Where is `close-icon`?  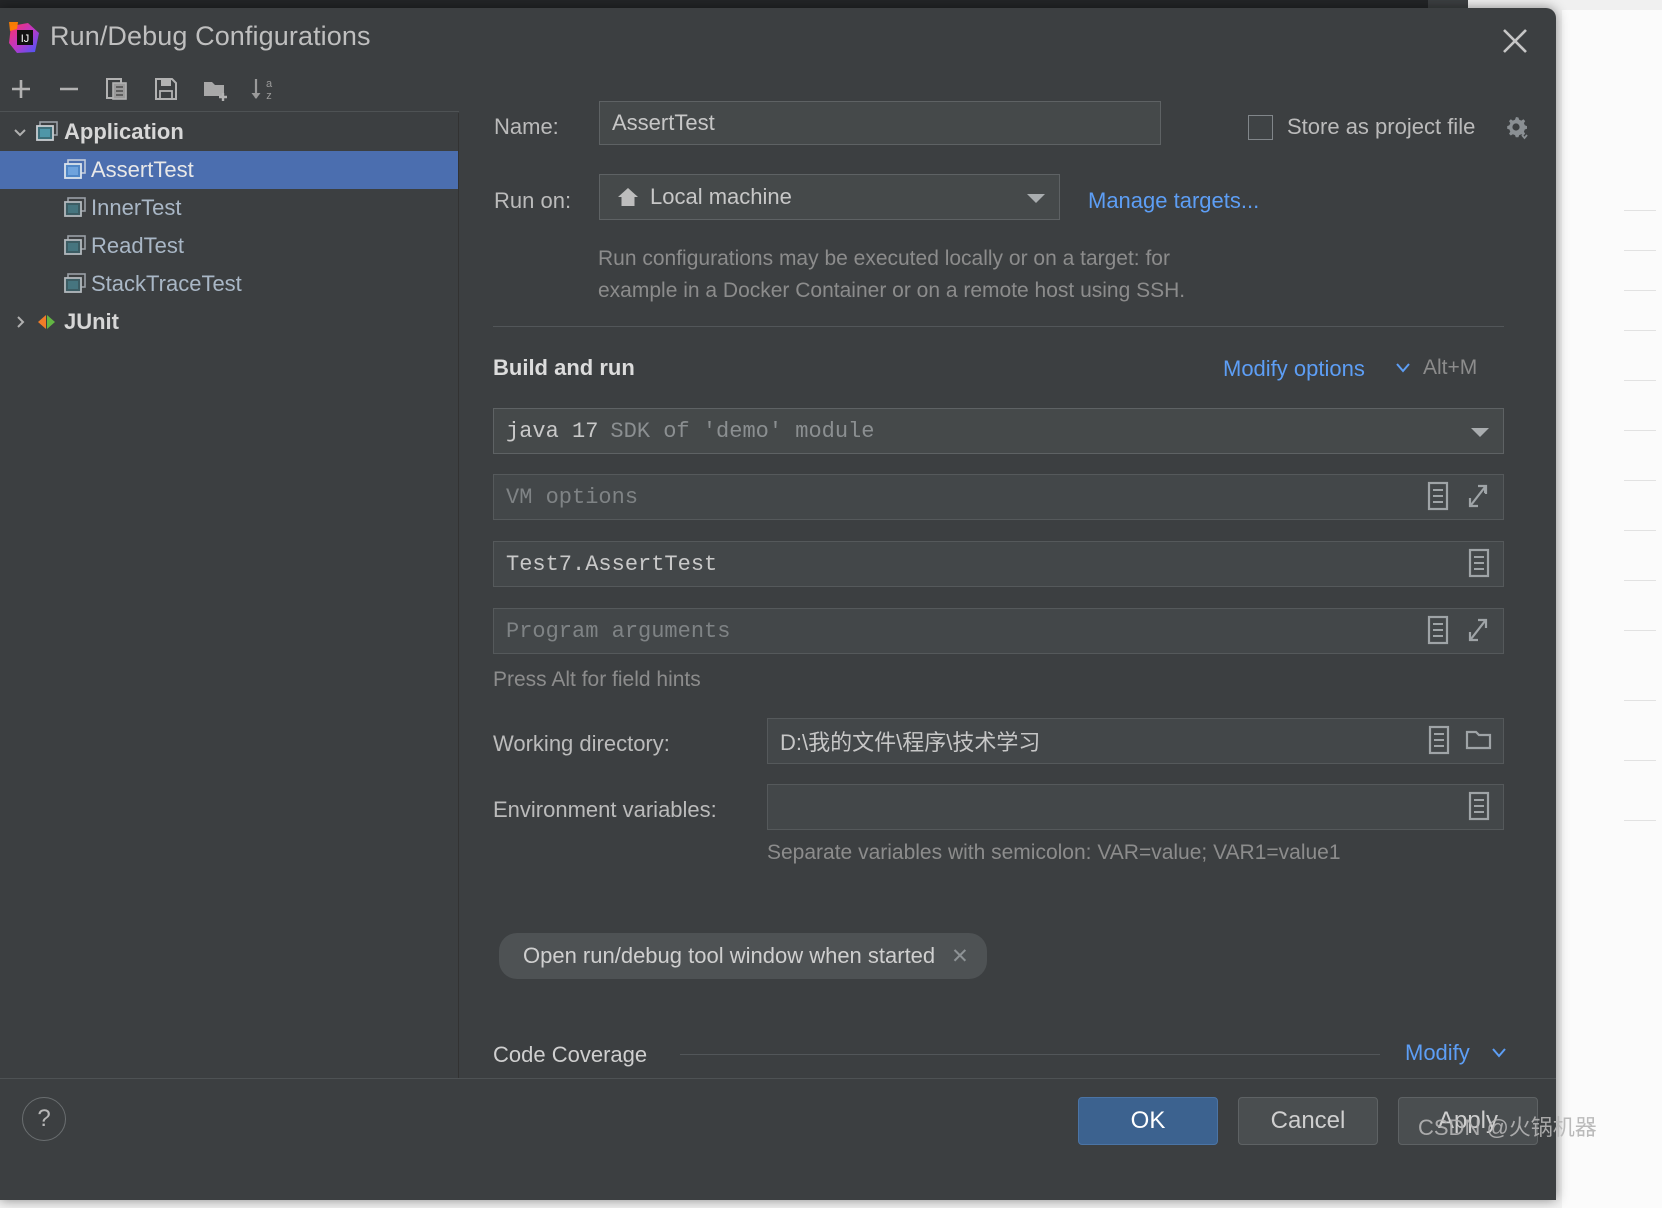
close-icon is located at coordinates (1515, 41).